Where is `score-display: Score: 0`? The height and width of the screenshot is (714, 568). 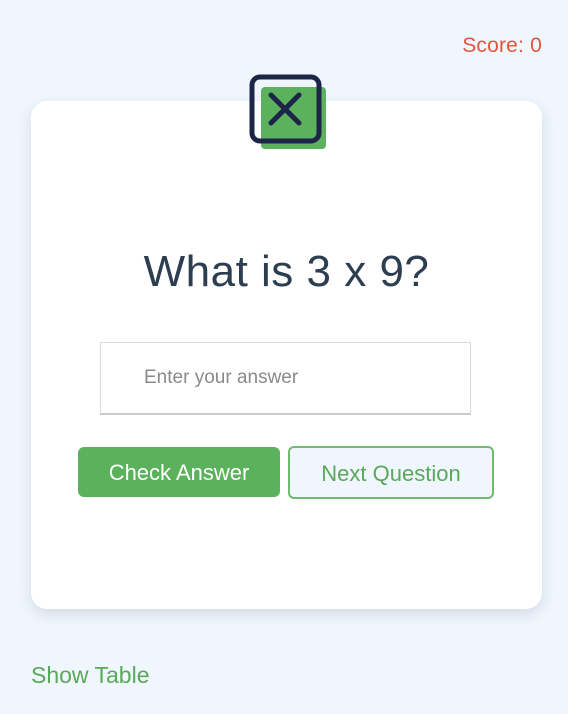
score-display: Score: 0 is located at coordinates (502, 45).